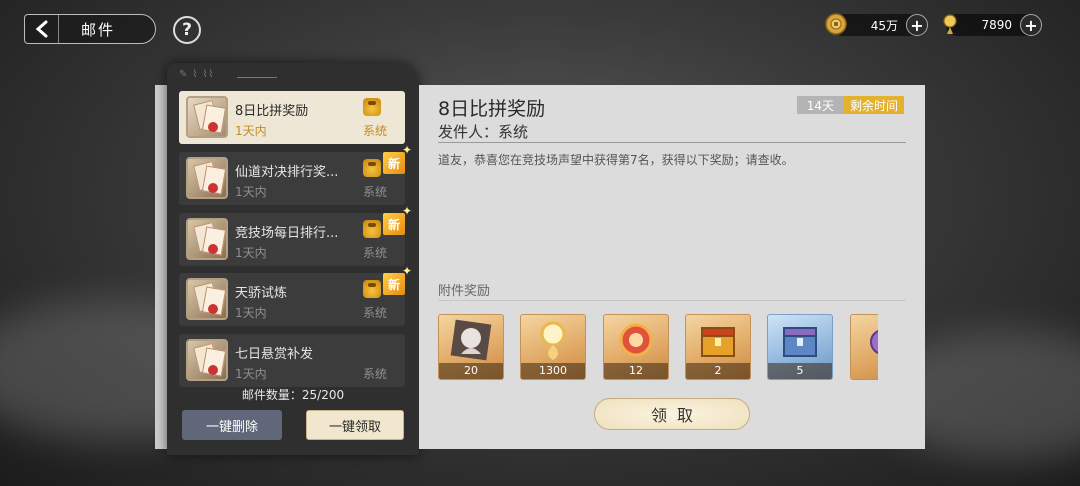 Image resolution: width=1080 pixels, height=486 pixels. Describe the element at coordinates (261, 293) in the screenshot. I see `mail-title: 天骄试炼` at that location.